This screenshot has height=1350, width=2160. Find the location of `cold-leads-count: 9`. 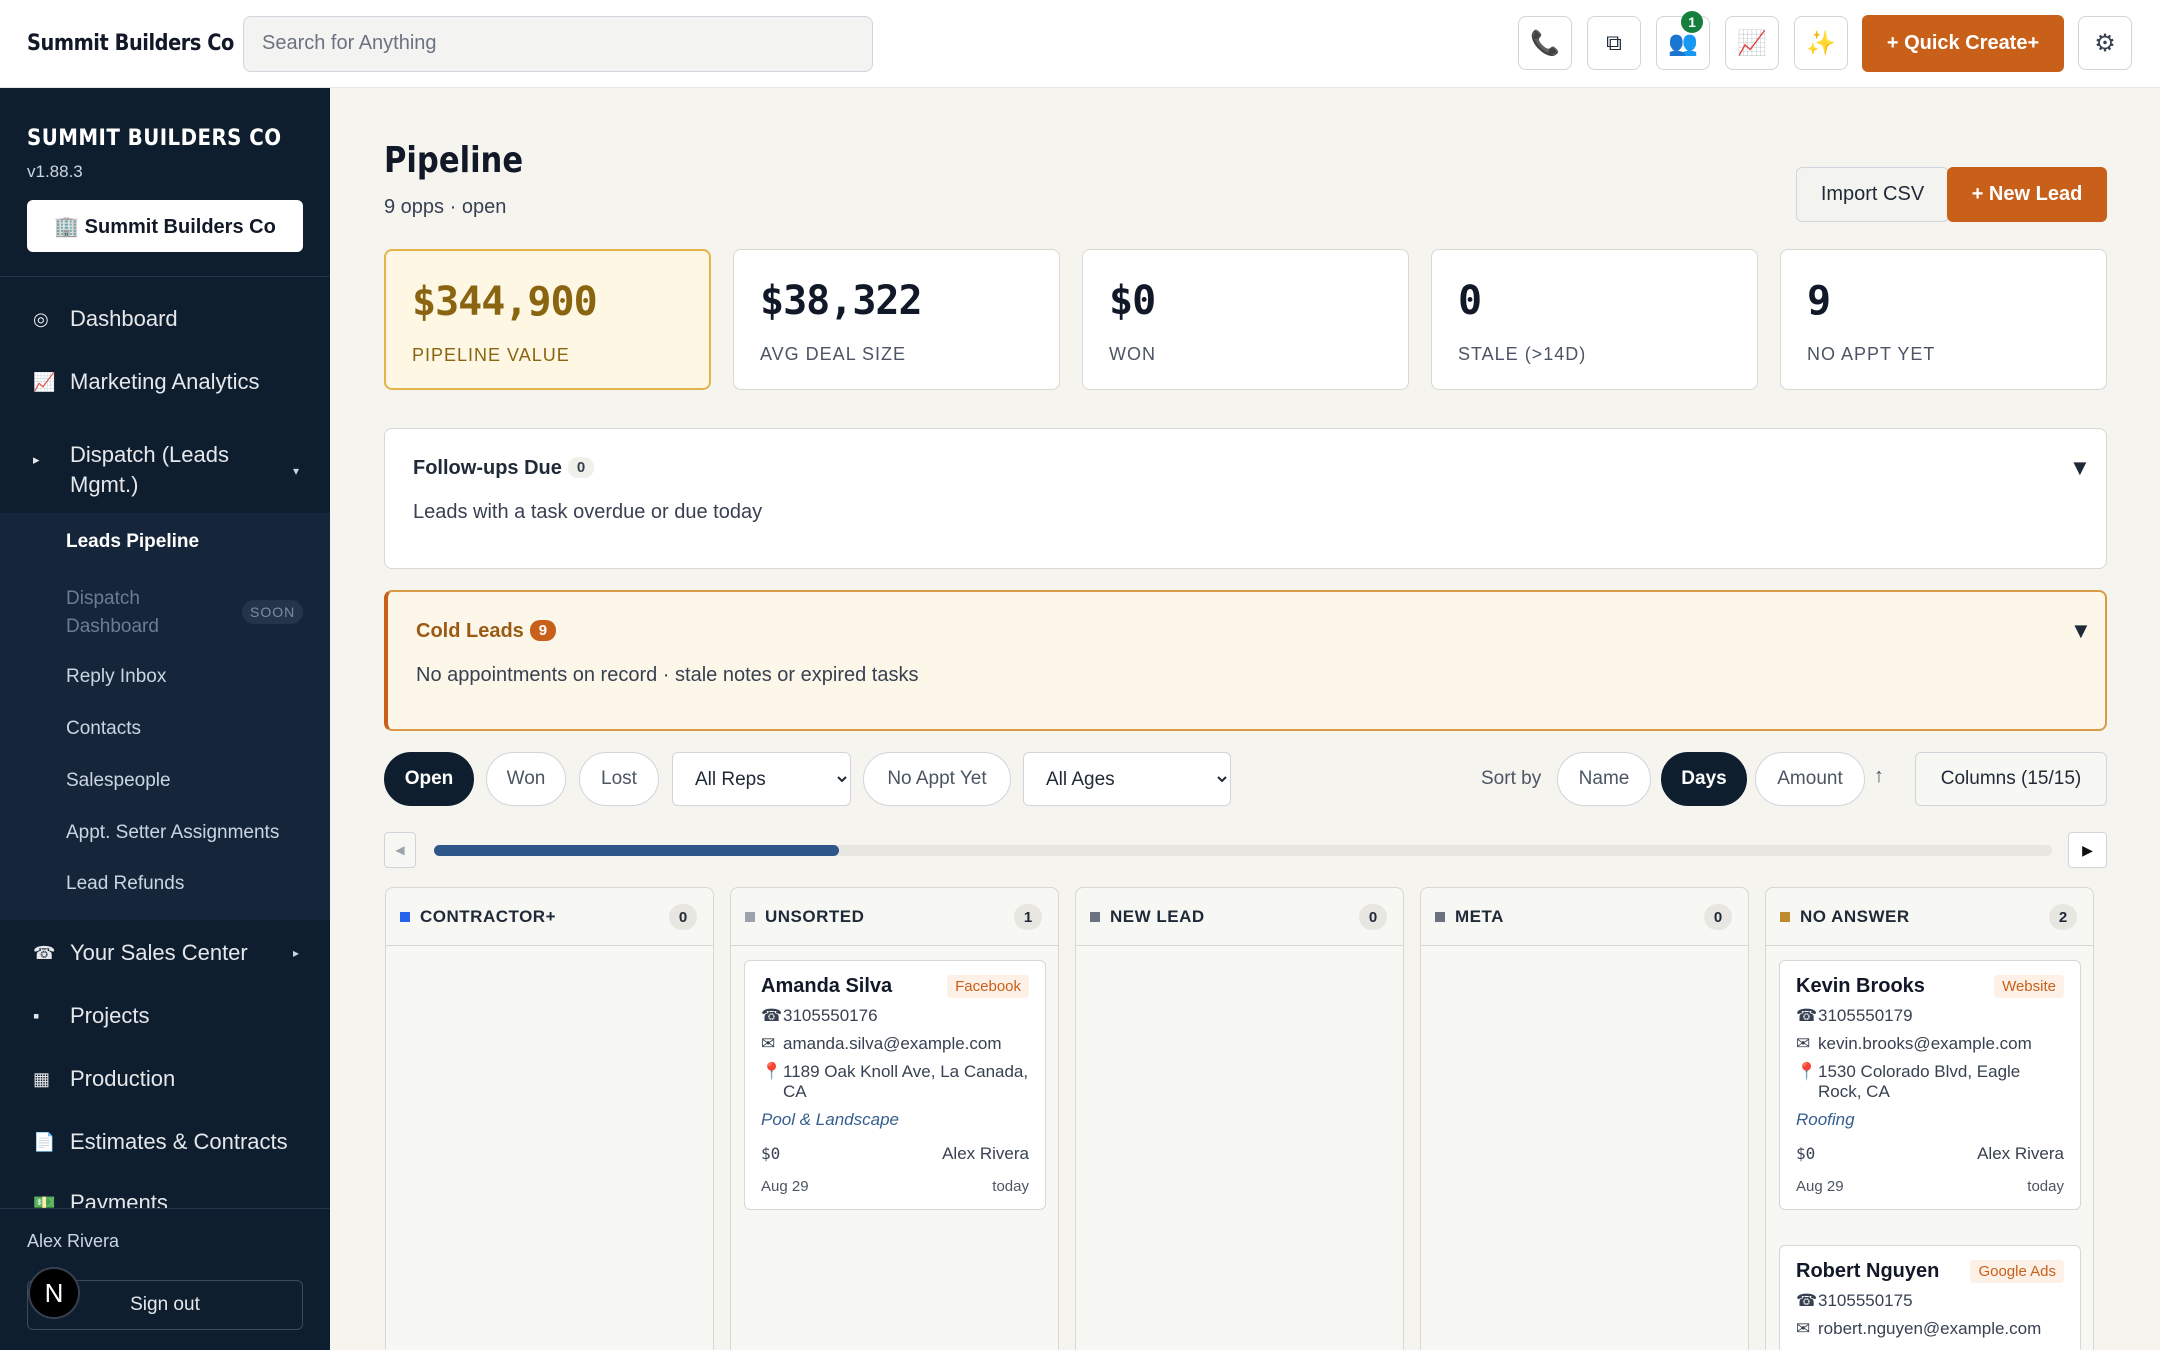

cold-leads-count: 9 is located at coordinates (543, 630).